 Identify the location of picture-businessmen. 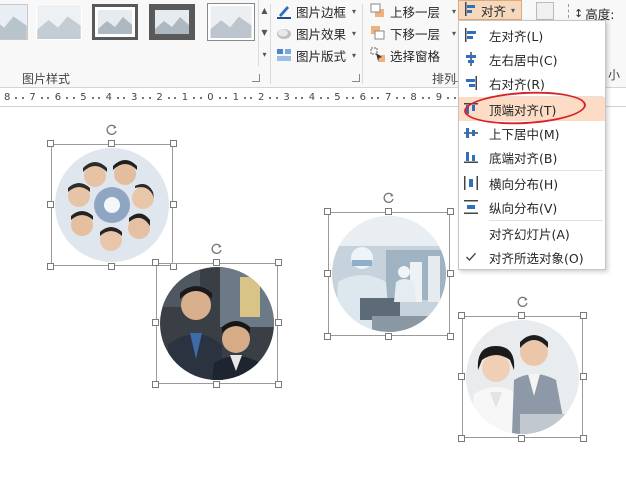
(217, 315).